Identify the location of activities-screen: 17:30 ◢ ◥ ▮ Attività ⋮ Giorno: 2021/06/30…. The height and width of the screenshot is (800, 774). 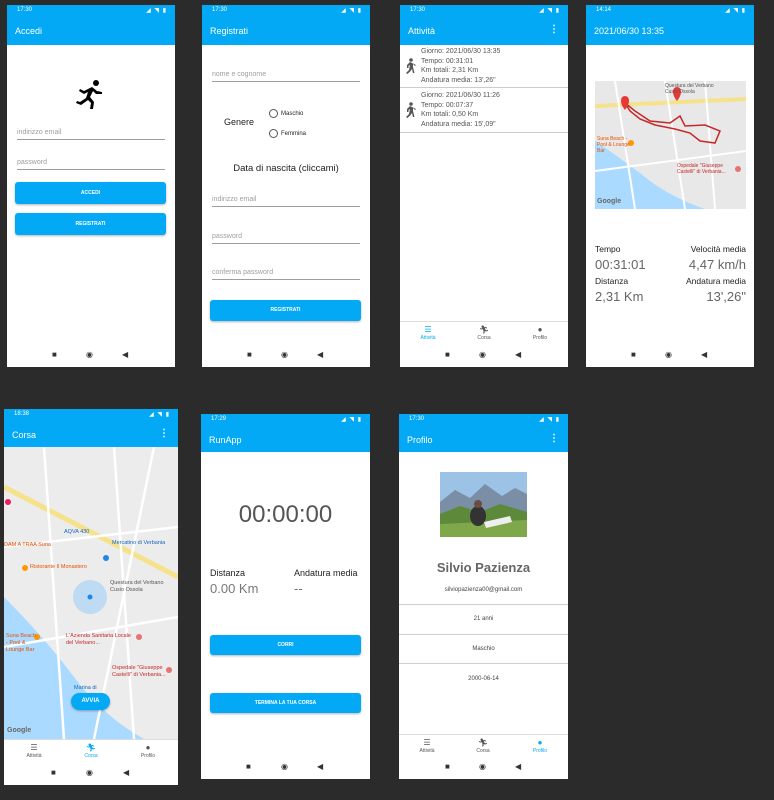
(484, 186).